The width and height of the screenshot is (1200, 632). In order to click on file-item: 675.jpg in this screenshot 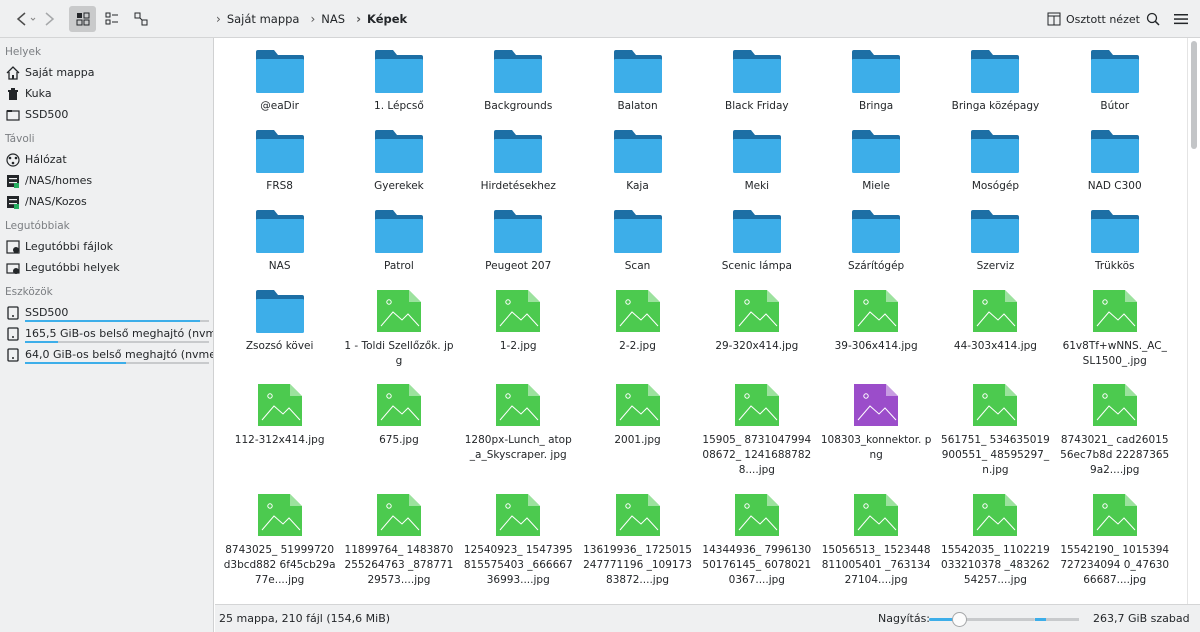, I will do `click(398, 437)`.